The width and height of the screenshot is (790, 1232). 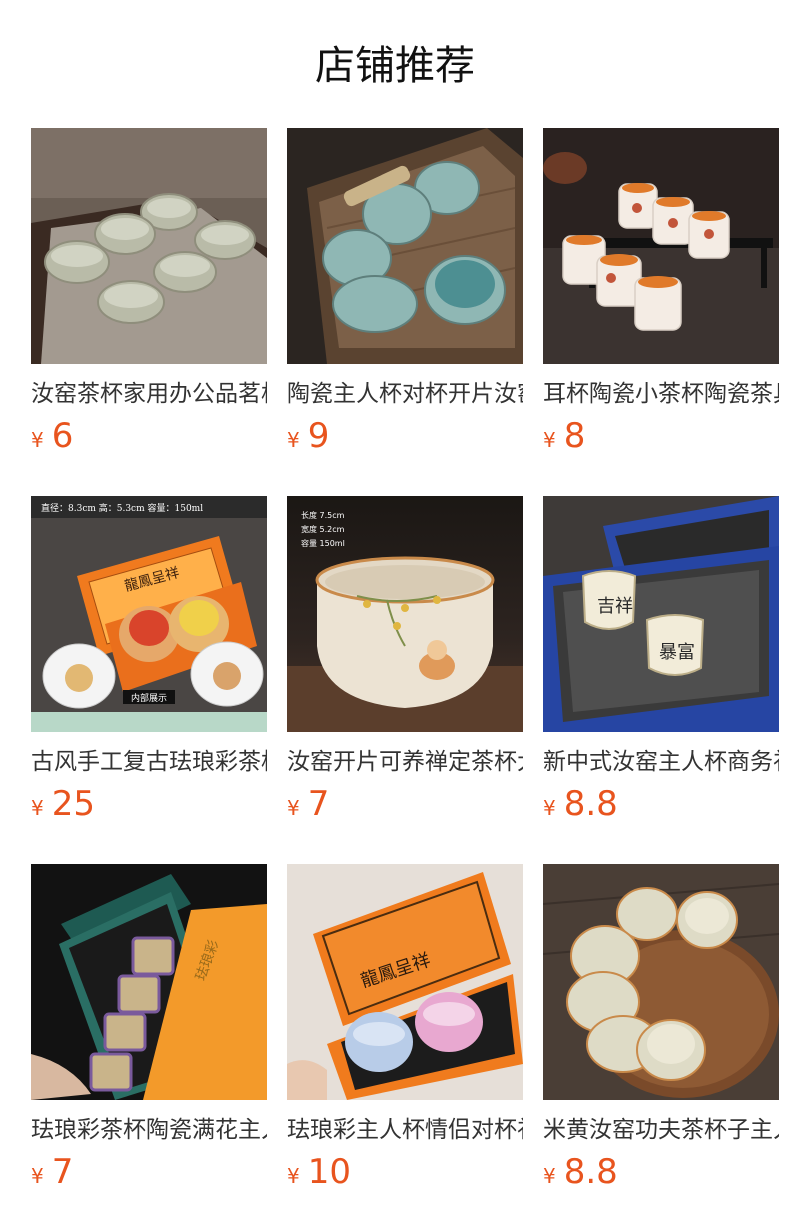 What do you see at coordinates (122, 508) in the screenshot?
I see `spec-label: 直径：8.3cm 高：5.3cm 容量：150ml` at bounding box center [122, 508].